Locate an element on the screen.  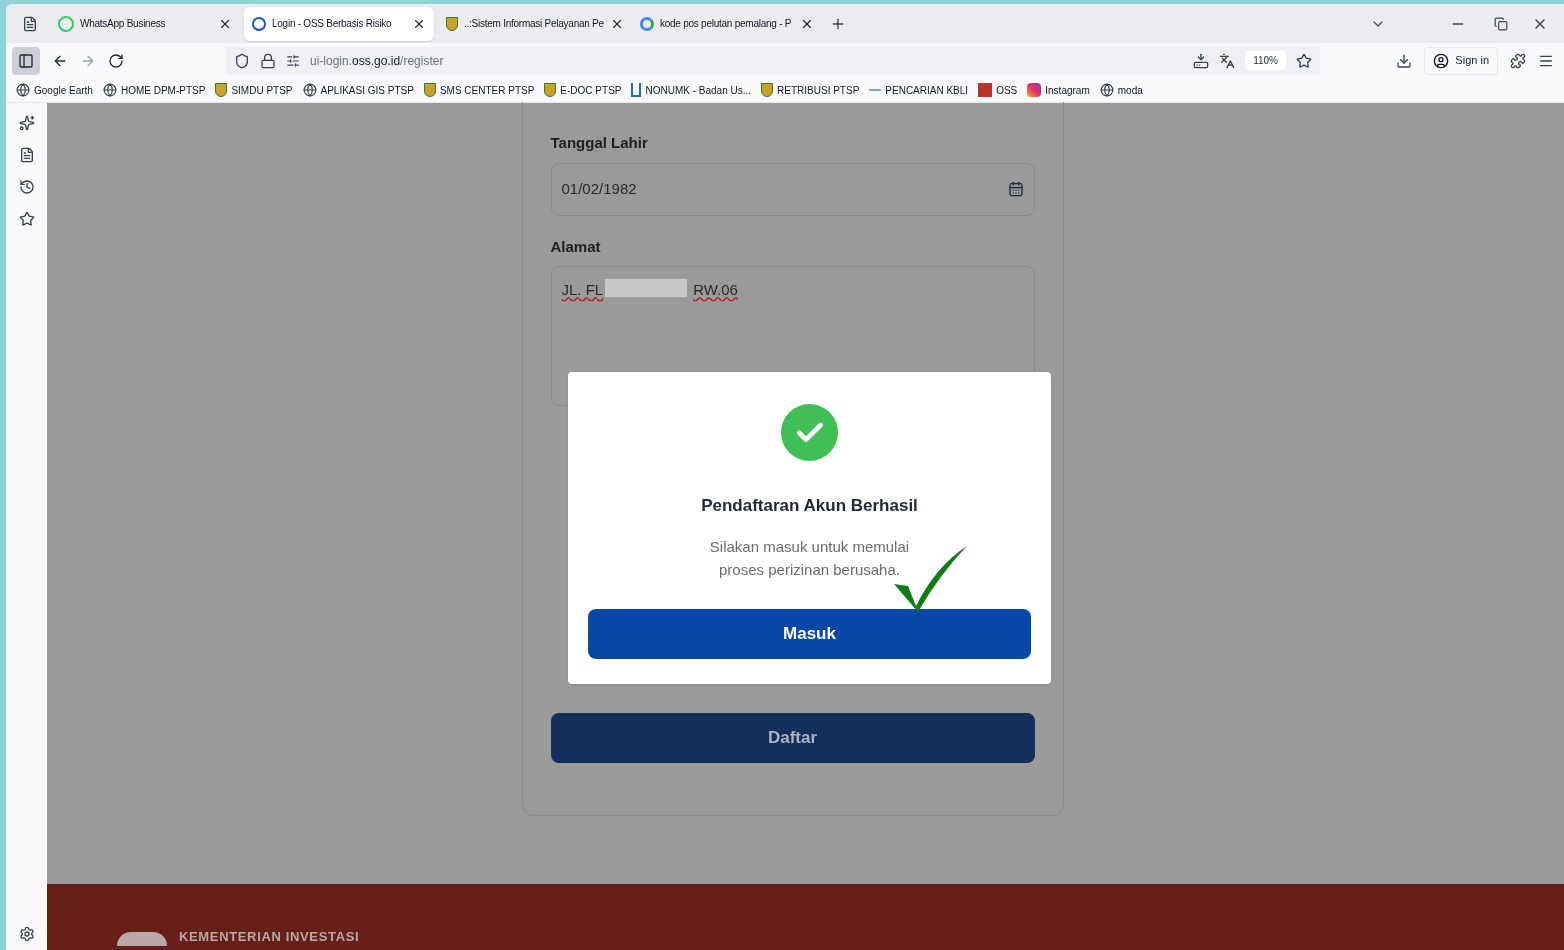
shield-icon is located at coordinates (242, 60).